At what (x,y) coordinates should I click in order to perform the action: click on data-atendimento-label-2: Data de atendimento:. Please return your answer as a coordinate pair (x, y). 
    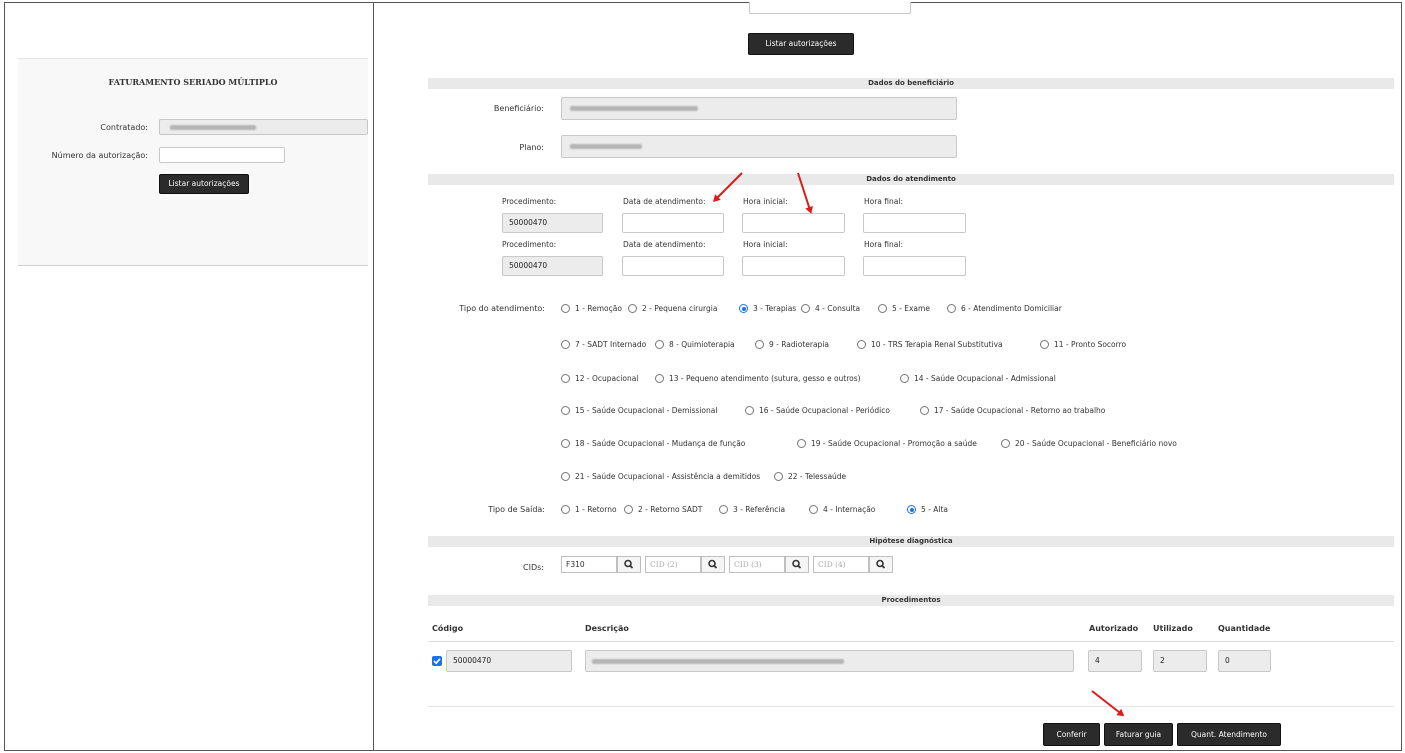
    Looking at the image, I should click on (664, 244).